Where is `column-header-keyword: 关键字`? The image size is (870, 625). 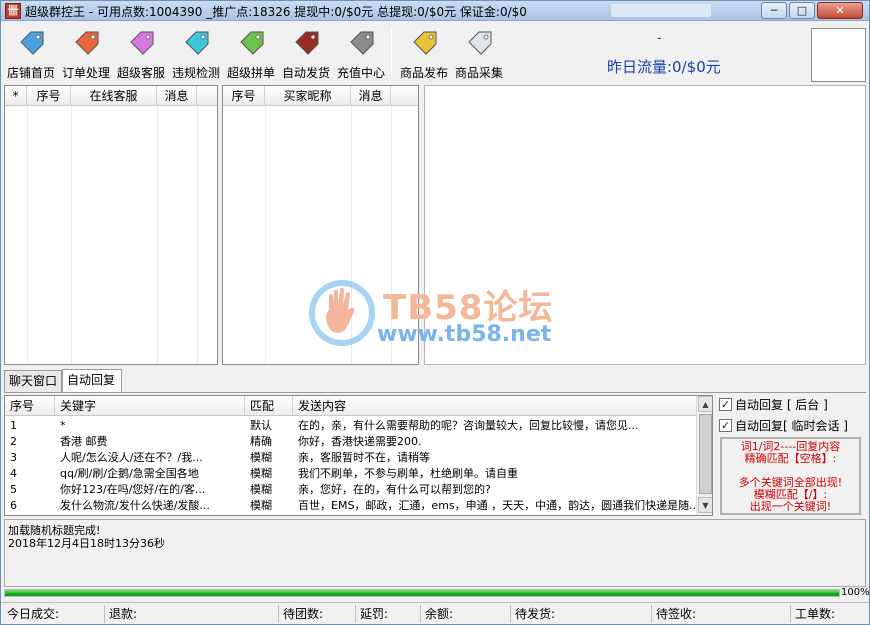
column-header-keyword: 关键字 is located at coordinates (150, 406).